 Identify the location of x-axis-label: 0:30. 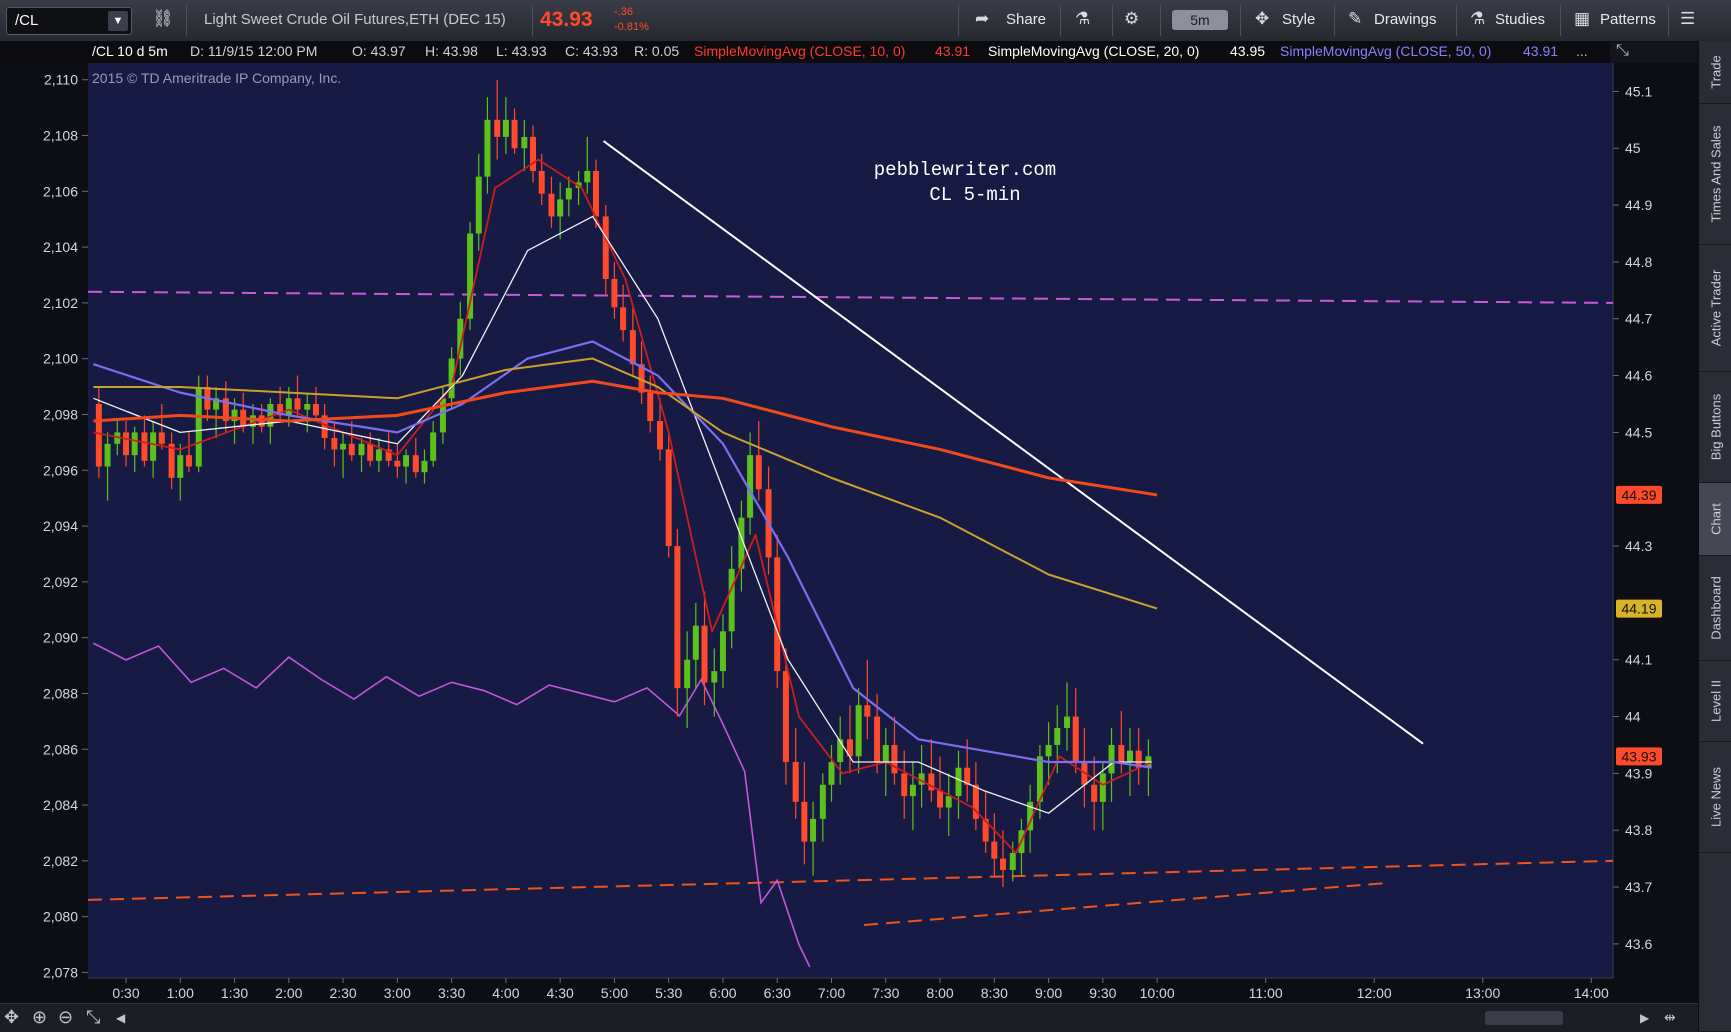
(125, 993).